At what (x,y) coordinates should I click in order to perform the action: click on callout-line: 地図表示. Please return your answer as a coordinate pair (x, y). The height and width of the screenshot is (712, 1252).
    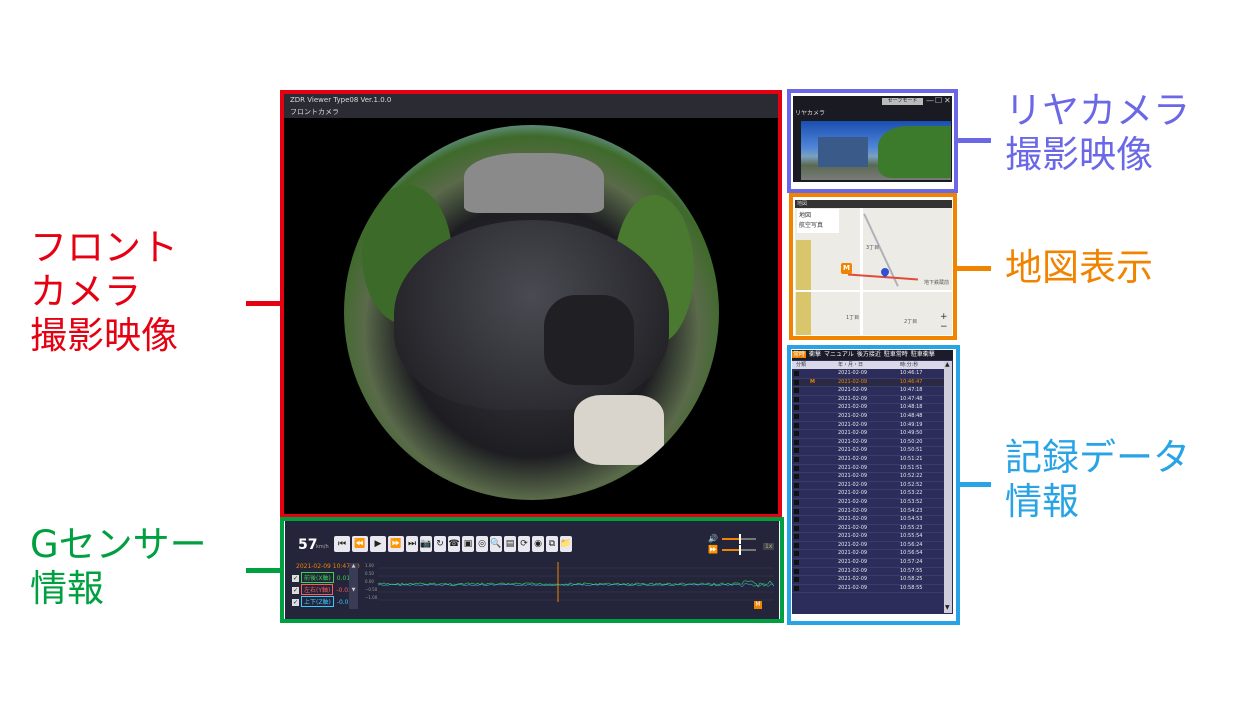
    Looking at the image, I should click on (1079, 267).